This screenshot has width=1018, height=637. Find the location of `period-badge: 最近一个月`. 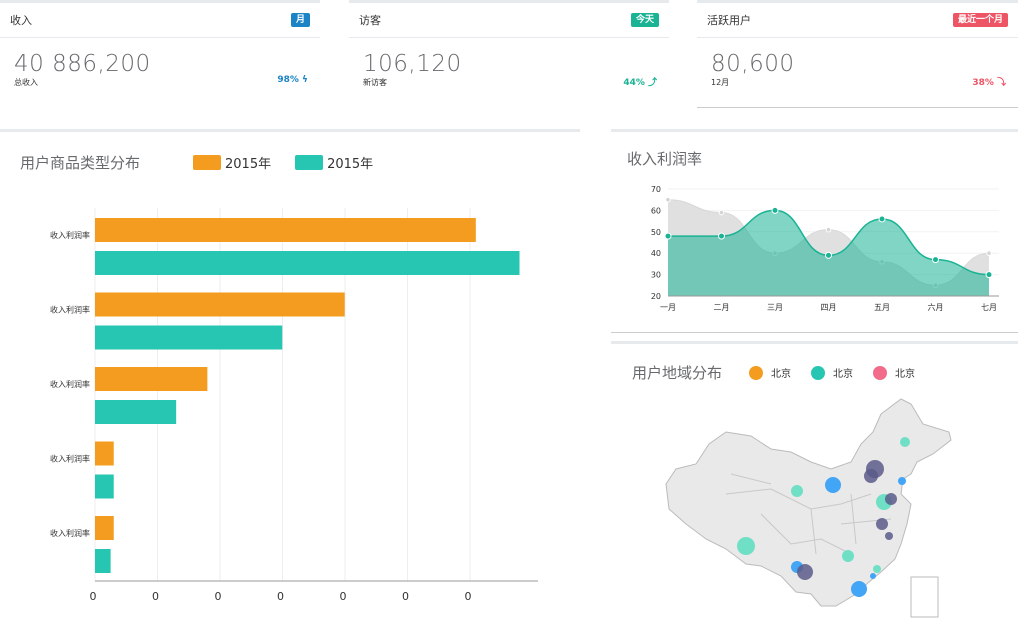

period-badge: 最近一个月 is located at coordinates (980, 20).